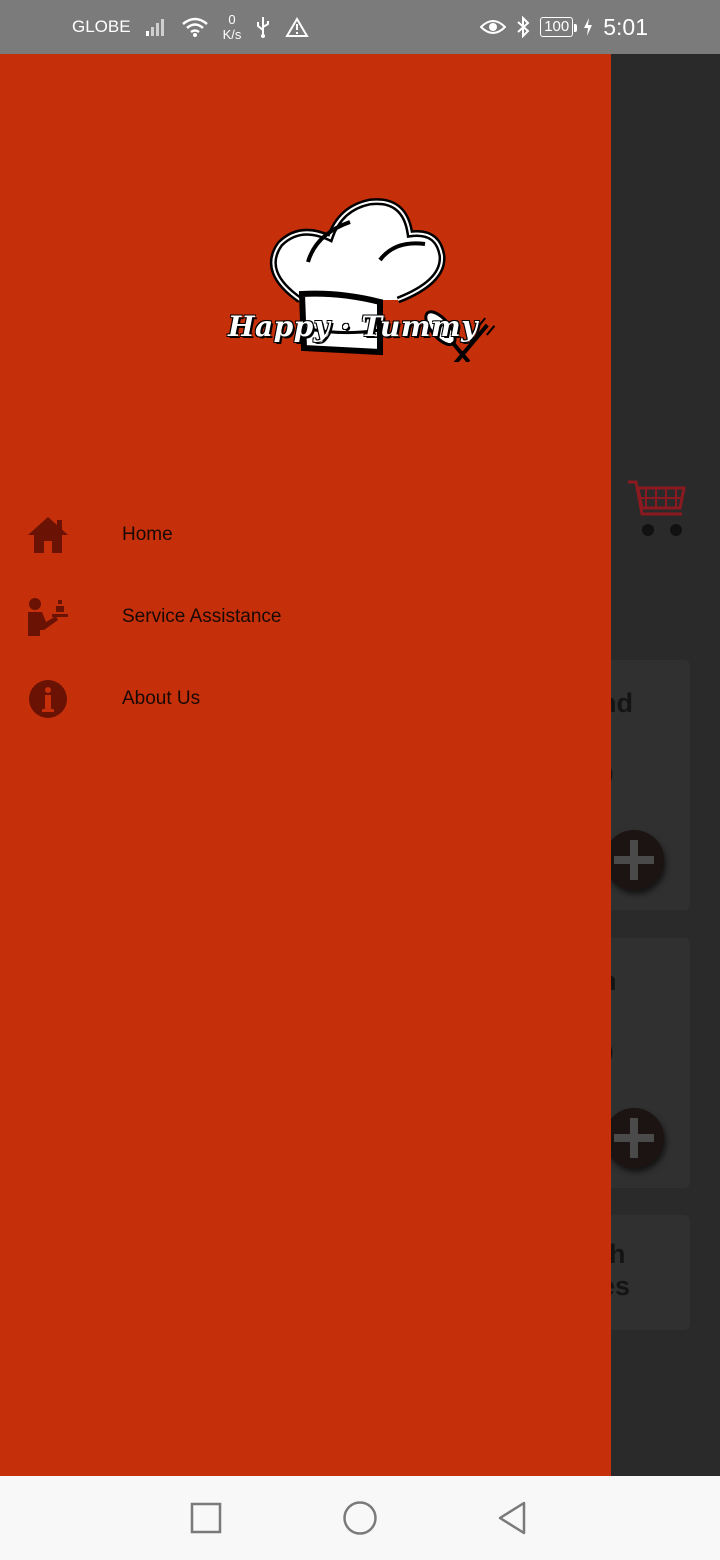 The image size is (720, 1560). Describe the element at coordinates (657, 511) in the screenshot. I see `cart-icon` at that location.